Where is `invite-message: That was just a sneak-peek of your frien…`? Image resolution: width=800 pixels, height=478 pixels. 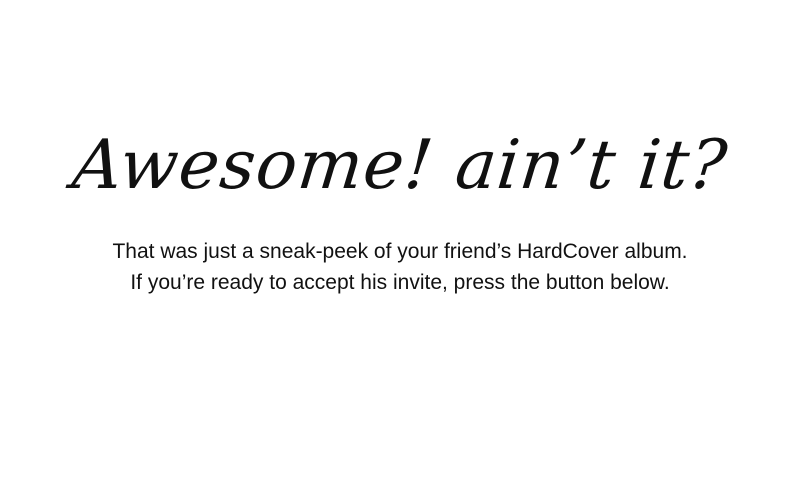
invite-message: That was just a sneak-peek of your frien… is located at coordinates (400, 267).